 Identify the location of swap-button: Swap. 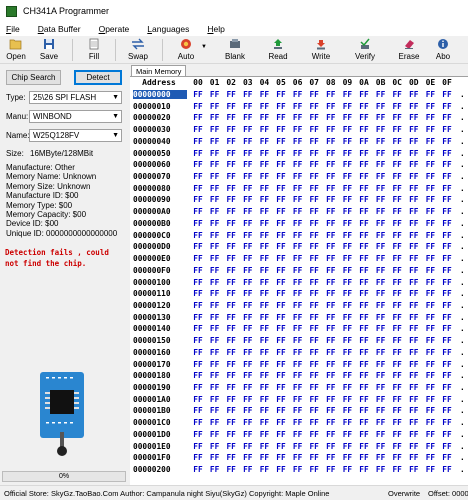
(138, 50).